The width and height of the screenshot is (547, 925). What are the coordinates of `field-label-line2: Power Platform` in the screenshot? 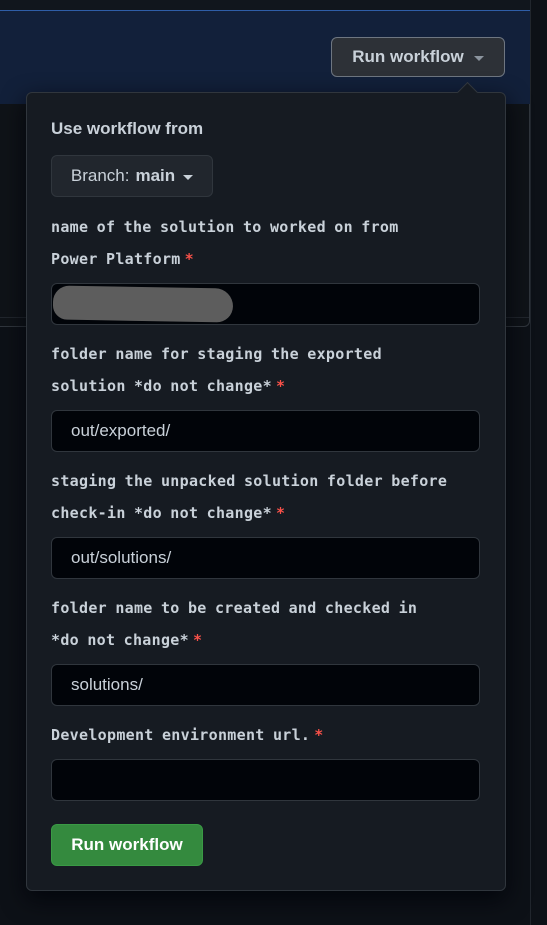 It's located at (116, 259).